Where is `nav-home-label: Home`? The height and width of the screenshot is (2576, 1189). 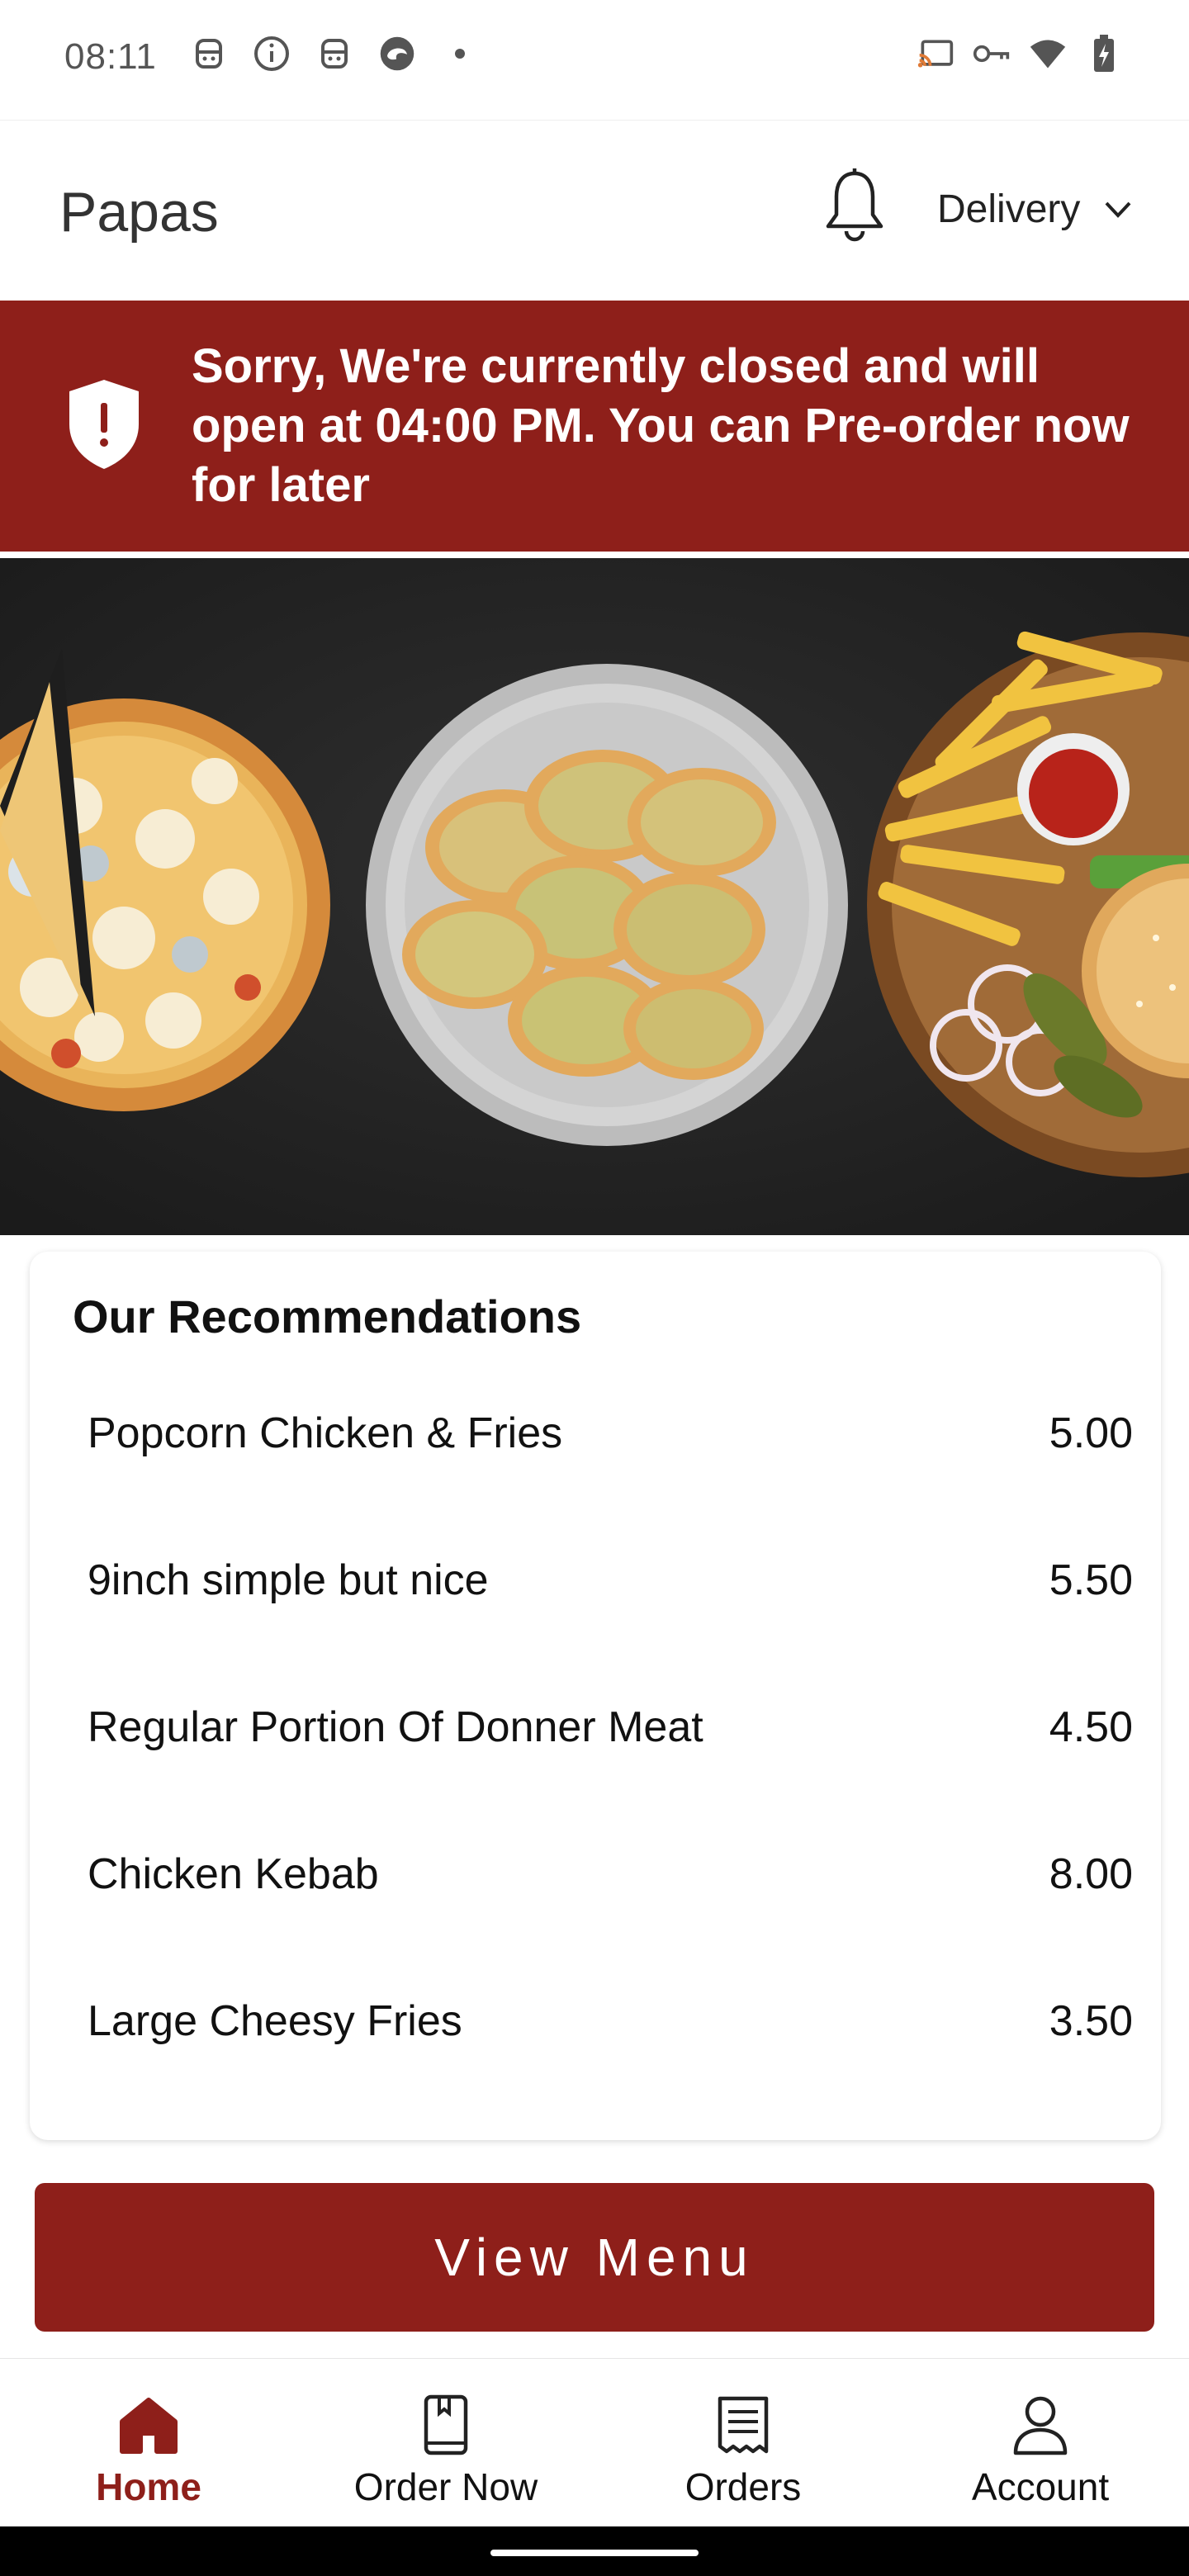 nav-home-label: Home is located at coordinates (148, 2486).